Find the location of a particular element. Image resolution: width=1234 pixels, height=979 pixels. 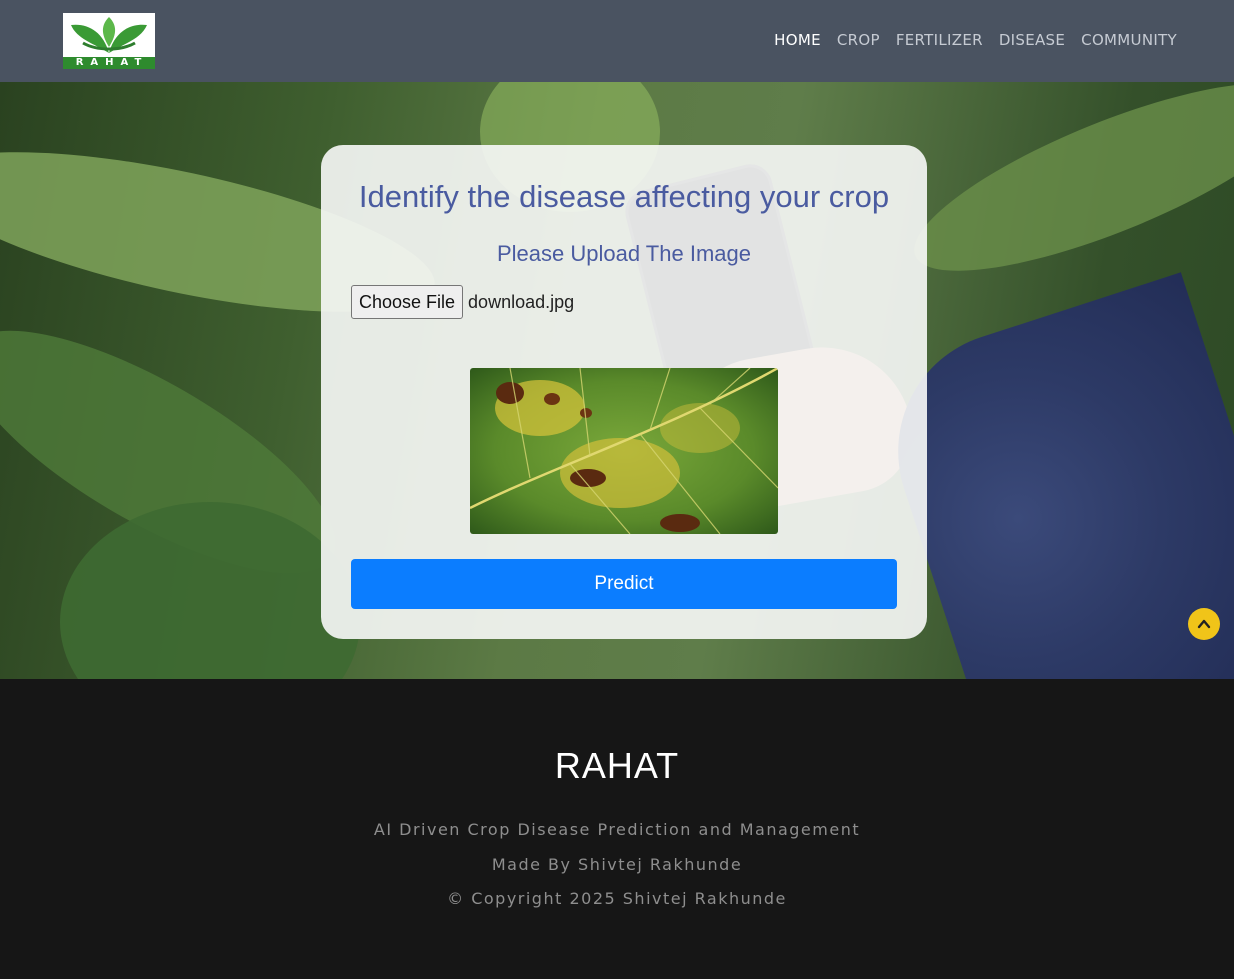

page-title: Identify the disease affecting your crop is located at coordinates (624, 196).